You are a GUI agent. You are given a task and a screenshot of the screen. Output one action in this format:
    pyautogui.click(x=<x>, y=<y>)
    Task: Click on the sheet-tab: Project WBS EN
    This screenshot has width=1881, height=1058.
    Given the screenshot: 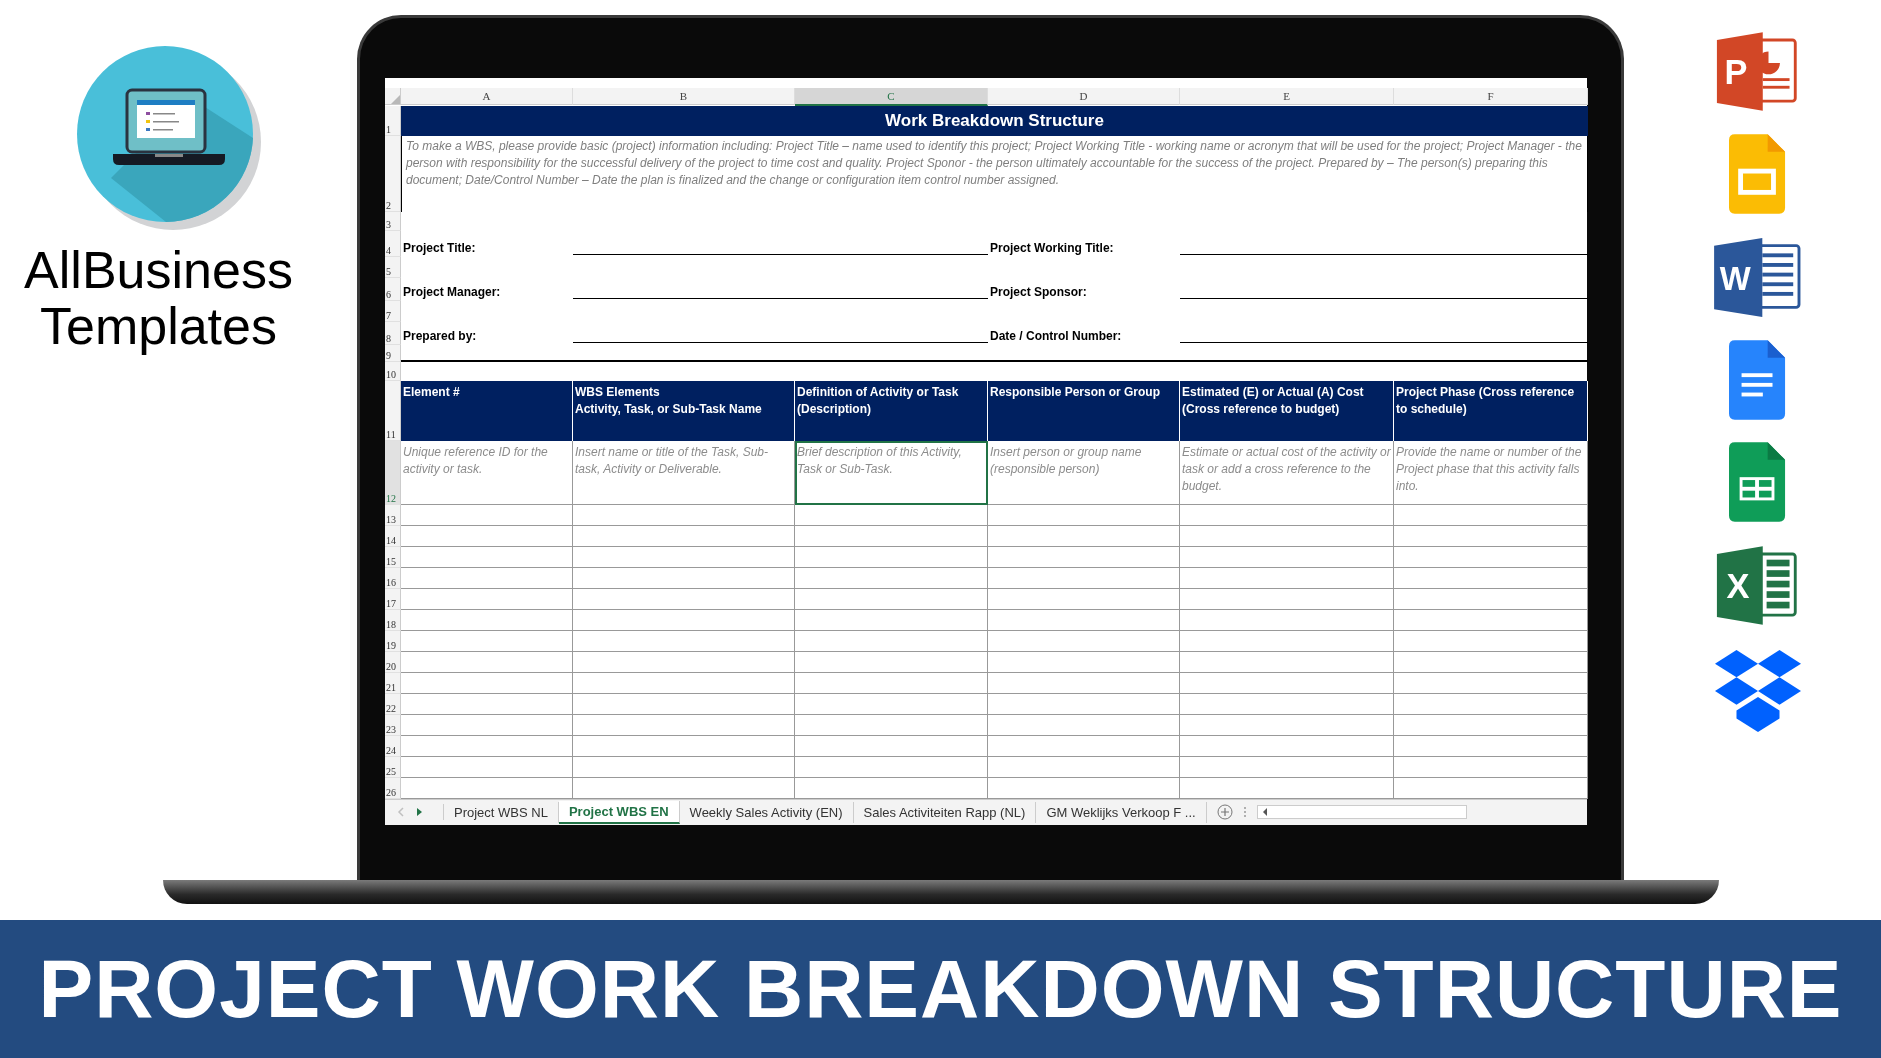 What is the action you would take?
    pyautogui.click(x=619, y=812)
    